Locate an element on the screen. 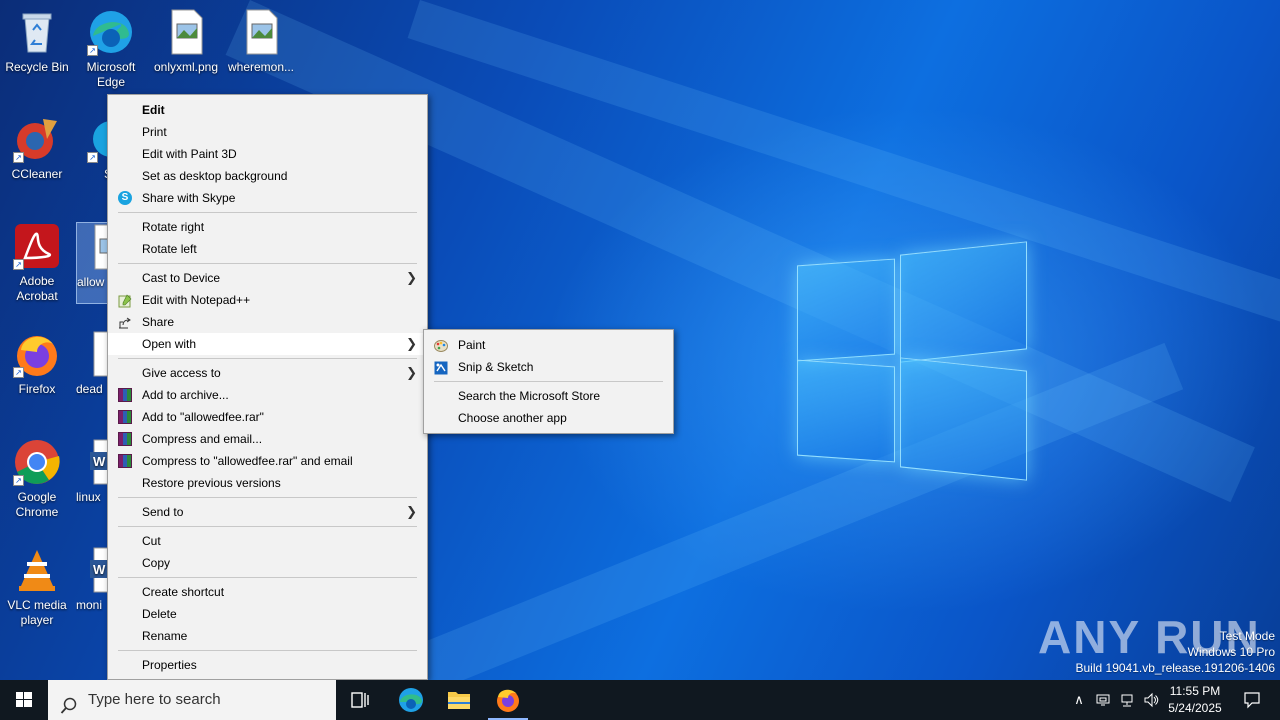  menu-item-label: Compress to "allowedfee.rar" and email is located at coordinates (247, 461).